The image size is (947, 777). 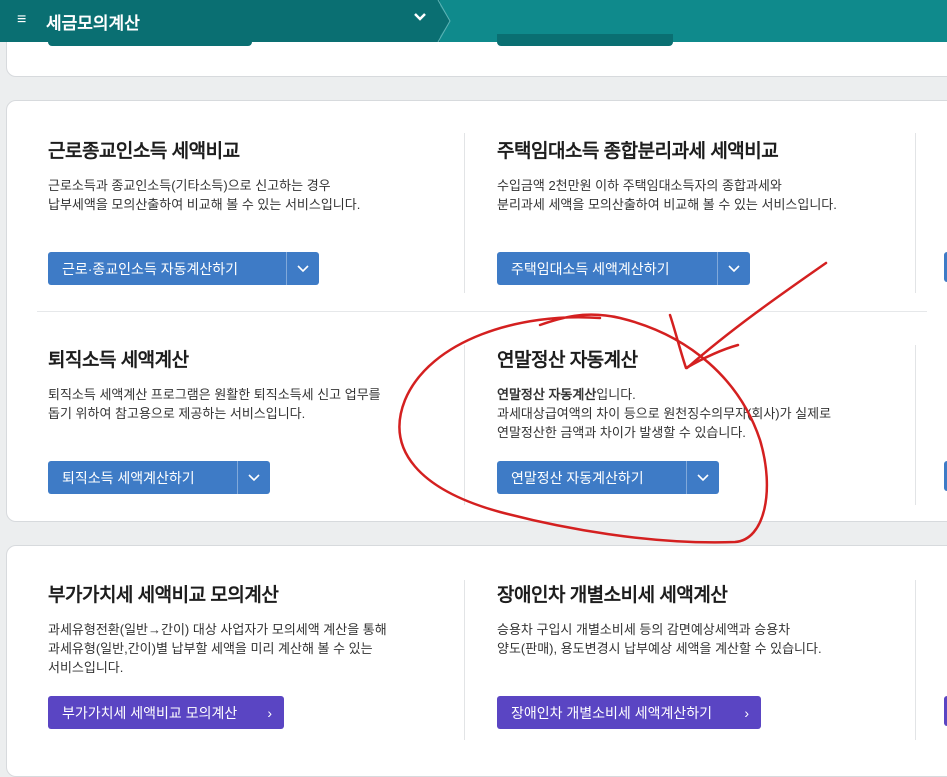 What do you see at coordinates (482, 311) in the screenshot?
I see `row-divider` at bounding box center [482, 311].